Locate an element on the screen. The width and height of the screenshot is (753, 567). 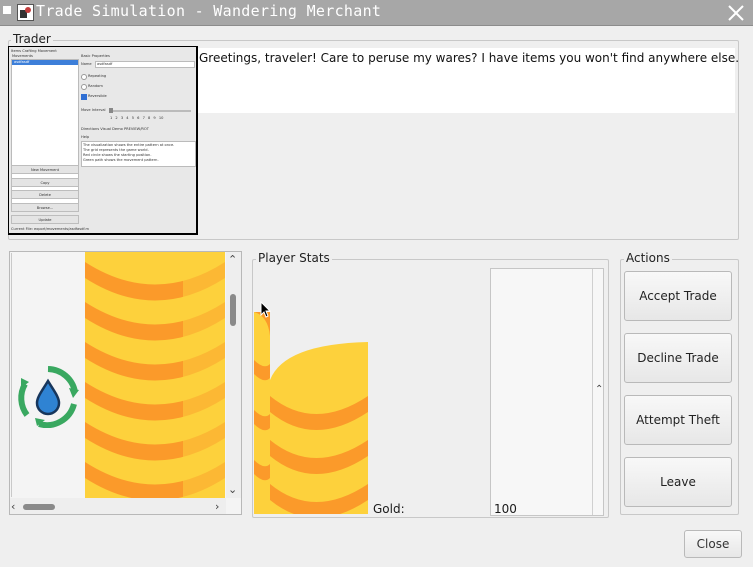
mini-name-label: Name is located at coordinates (86, 64).